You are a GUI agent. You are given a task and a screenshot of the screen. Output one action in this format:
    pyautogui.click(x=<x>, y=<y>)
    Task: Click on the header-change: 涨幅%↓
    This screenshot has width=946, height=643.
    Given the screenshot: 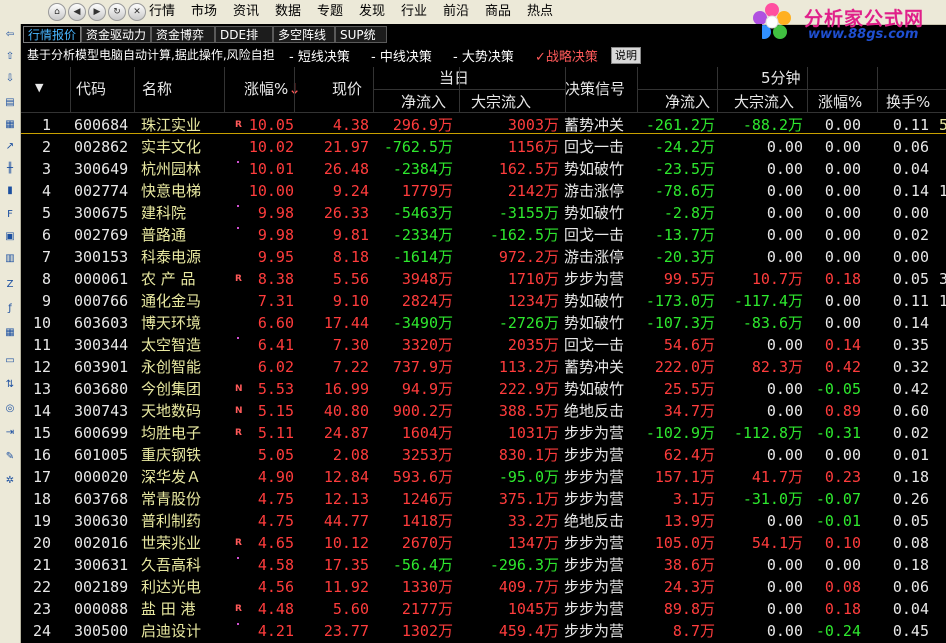 What is the action you would take?
    pyautogui.click(x=272, y=88)
    